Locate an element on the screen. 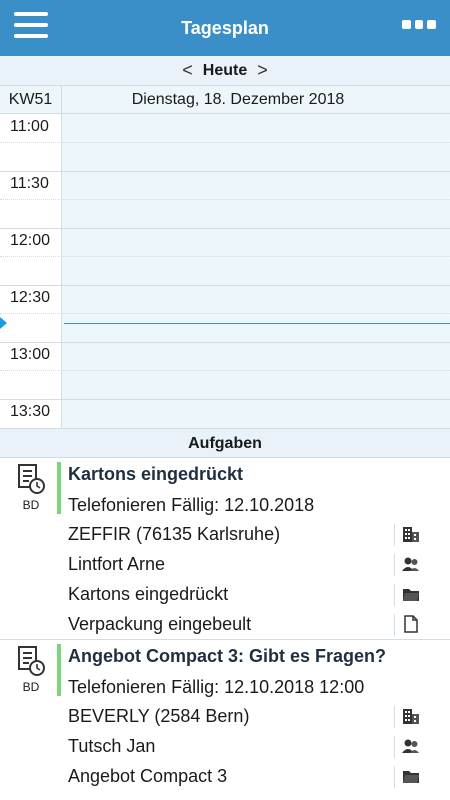 The height and width of the screenshot is (800, 450). more-options-icon is located at coordinates (419, 27).